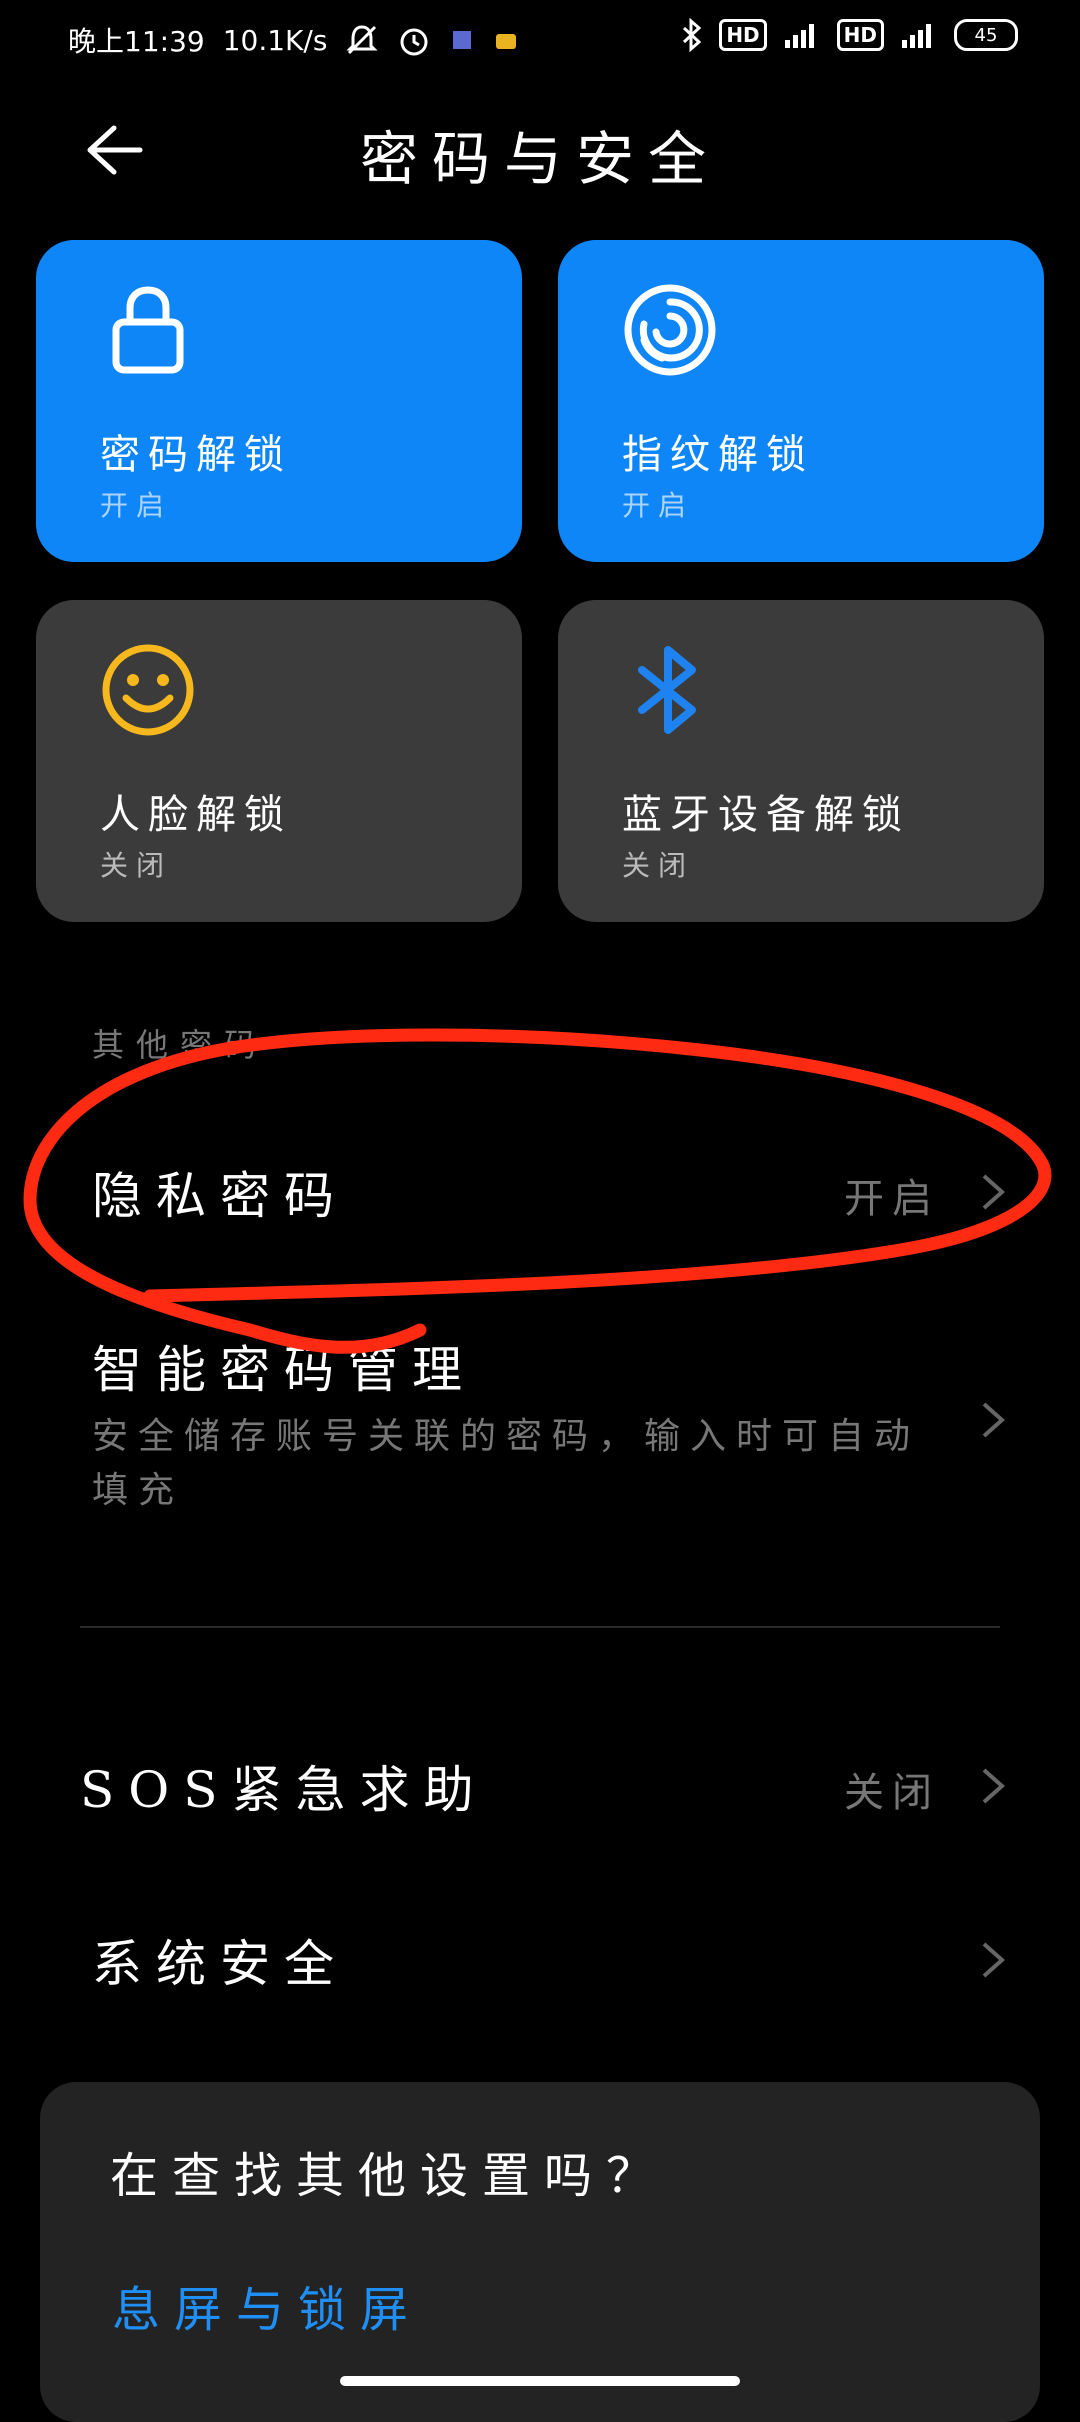 The image size is (1080, 2422). I want to click on bluetooth-status-icon, so click(692, 35).